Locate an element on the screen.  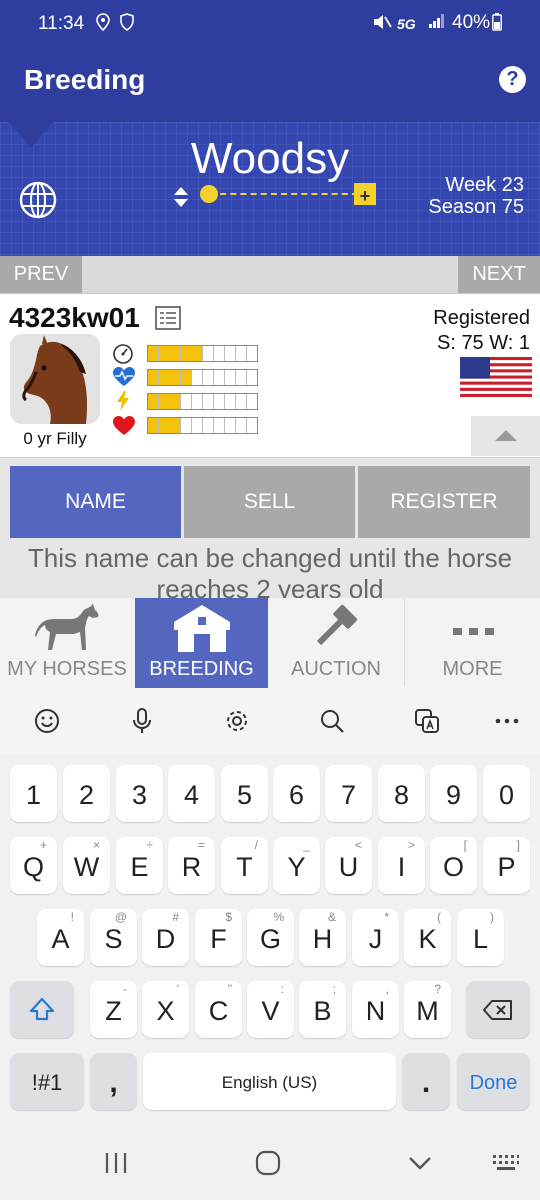
key-char: I is located at coordinates (401, 867).